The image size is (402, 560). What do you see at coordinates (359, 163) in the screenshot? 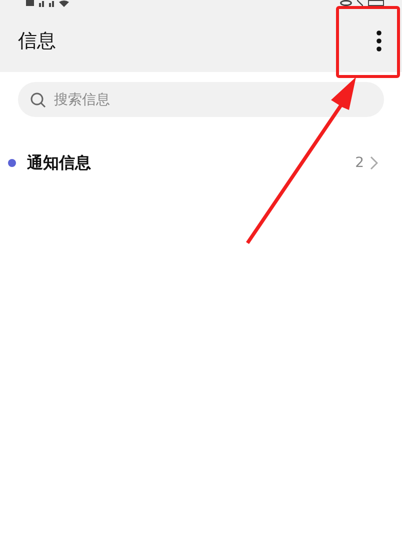
I see `message-count: 2` at bounding box center [359, 163].